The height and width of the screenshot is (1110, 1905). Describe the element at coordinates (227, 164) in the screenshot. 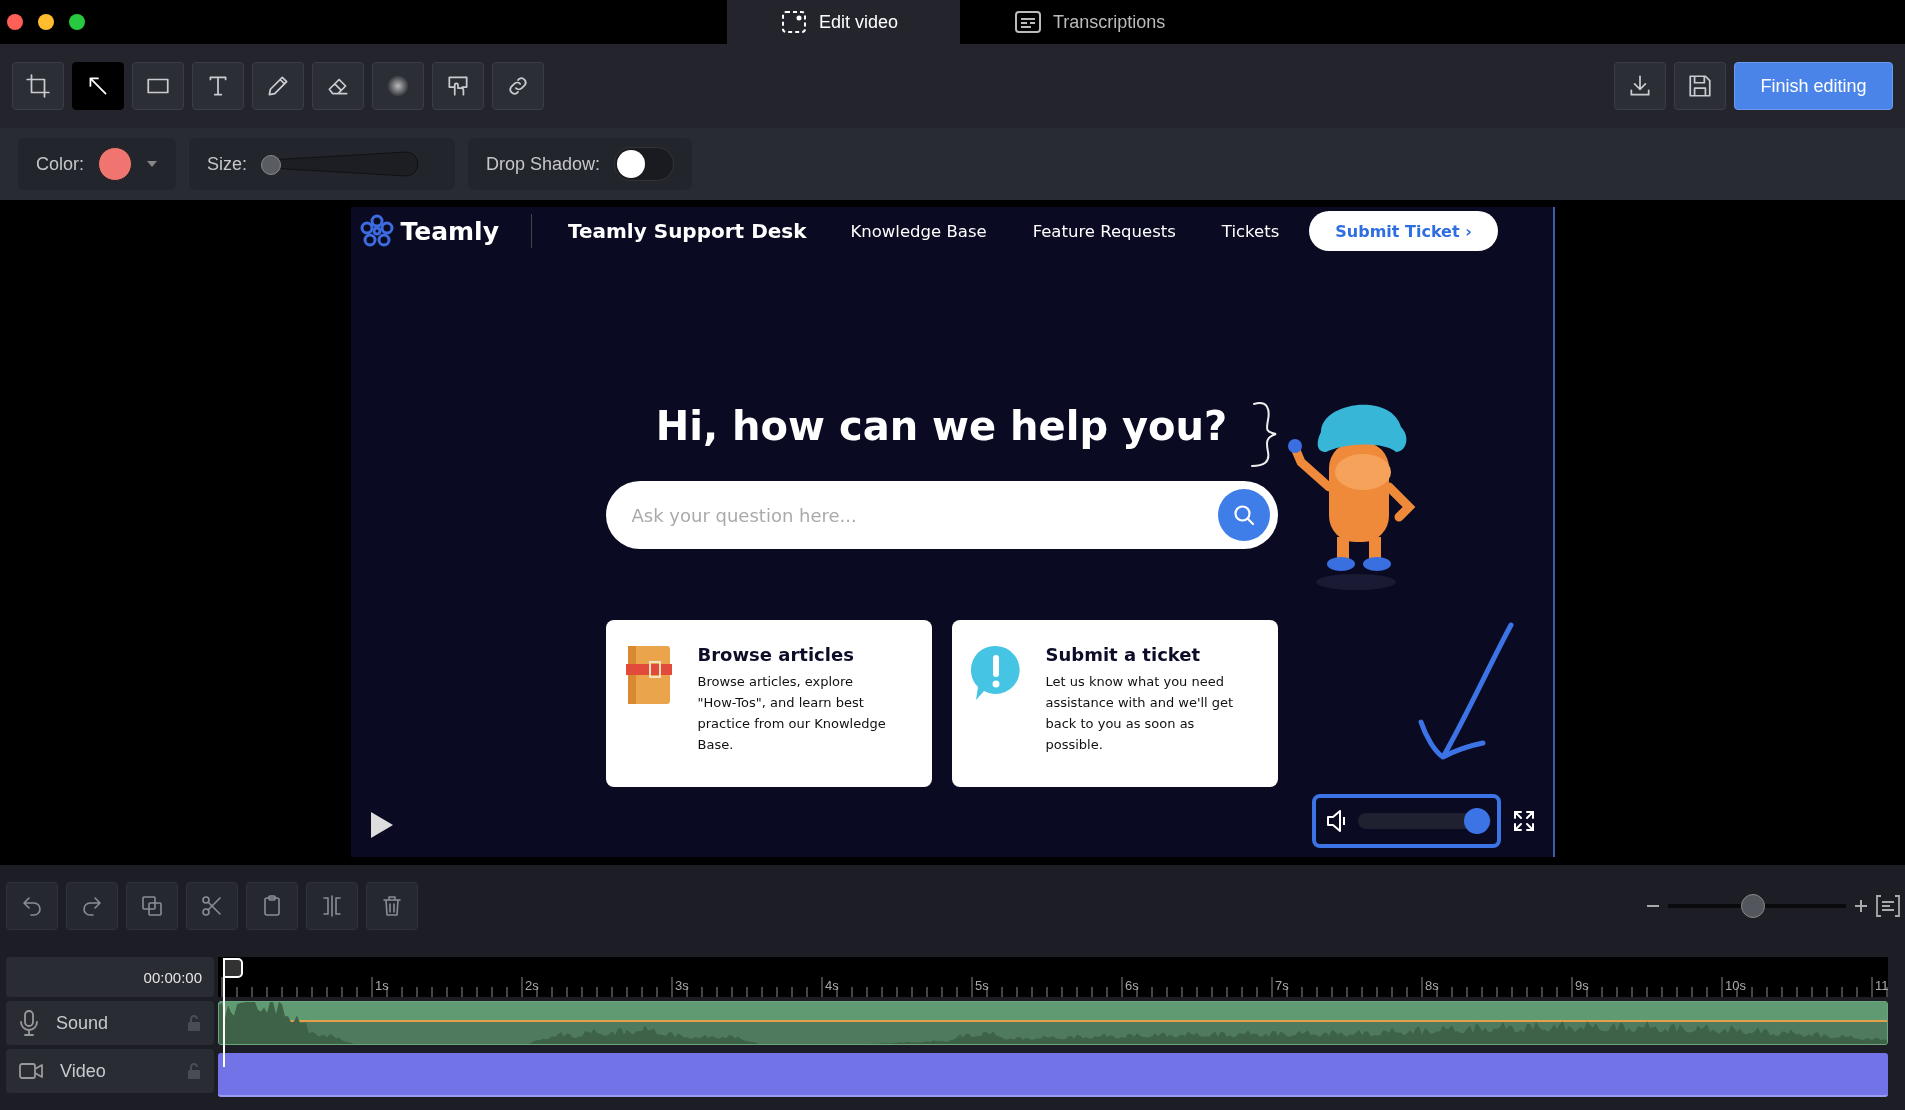

I see `size-label: Size:` at that location.